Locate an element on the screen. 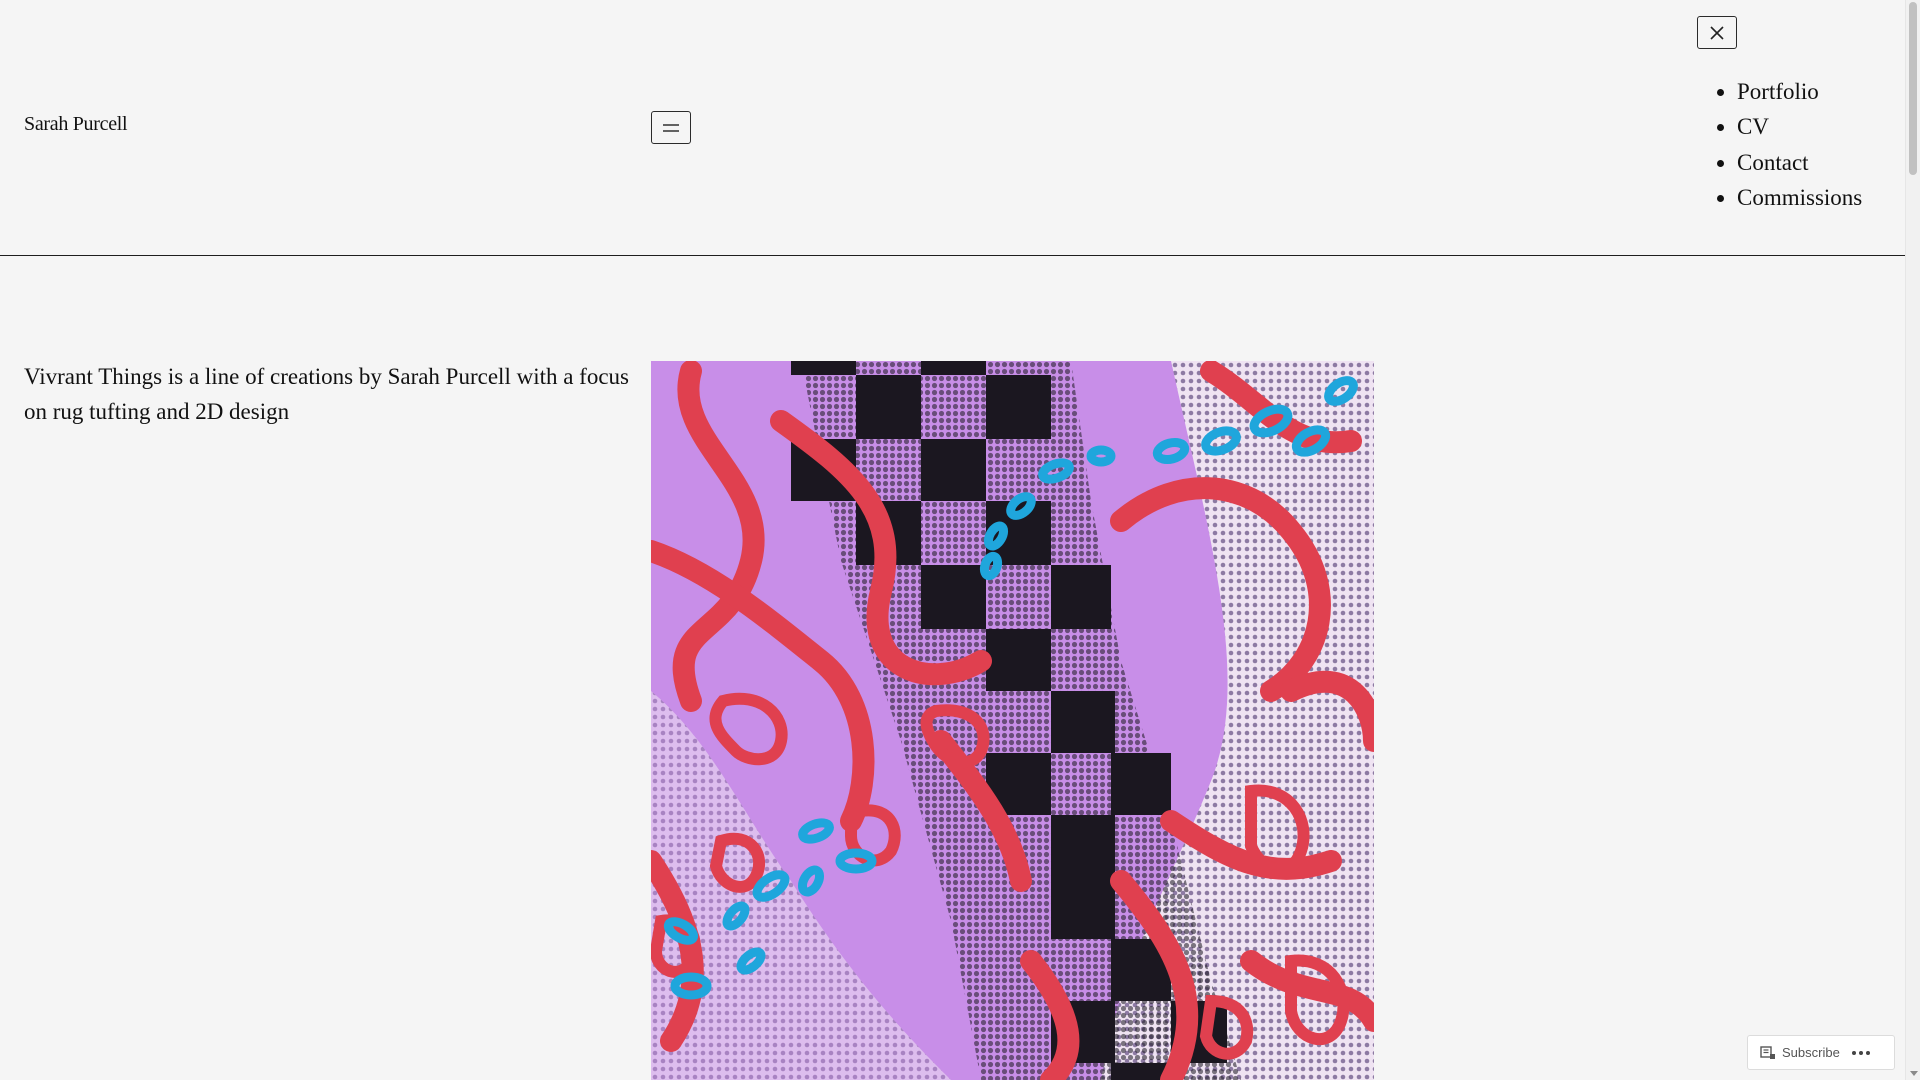 Image resolution: width=1920 pixels, height=1080 pixels. subscribe-button: Subscribe is located at coordinates (1797, 1052).